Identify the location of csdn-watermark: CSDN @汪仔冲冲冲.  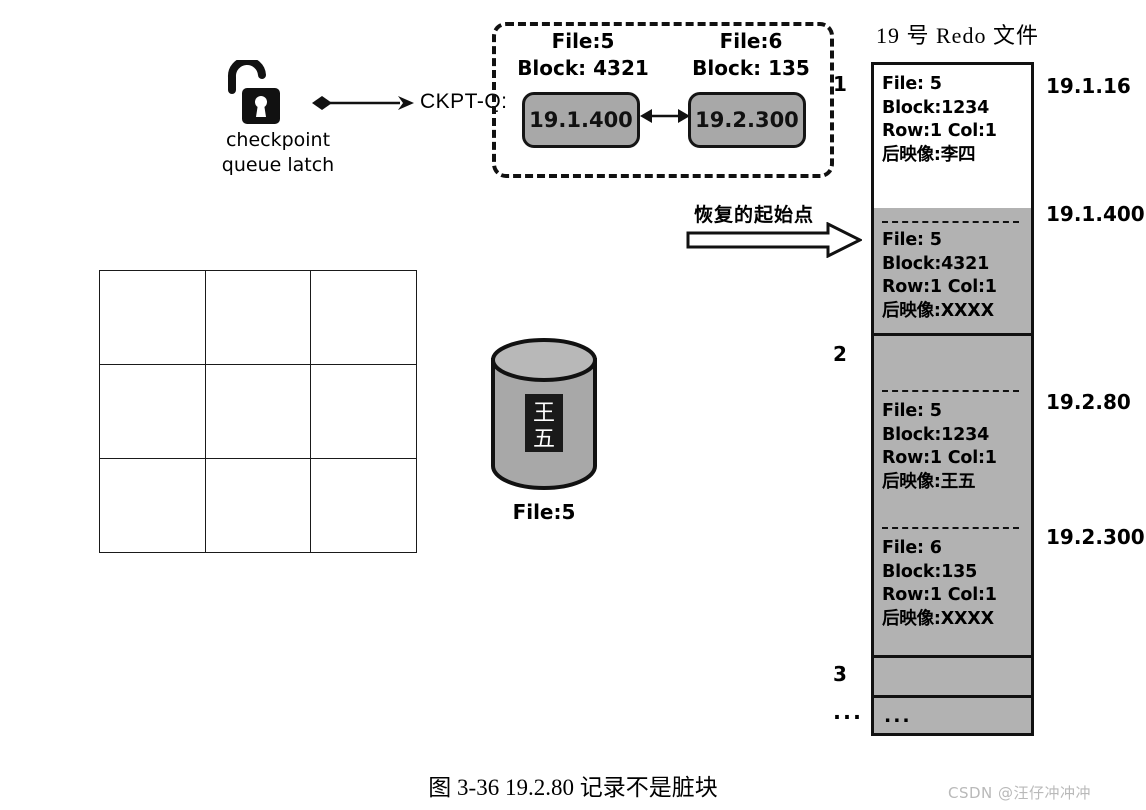
(1020, 793).